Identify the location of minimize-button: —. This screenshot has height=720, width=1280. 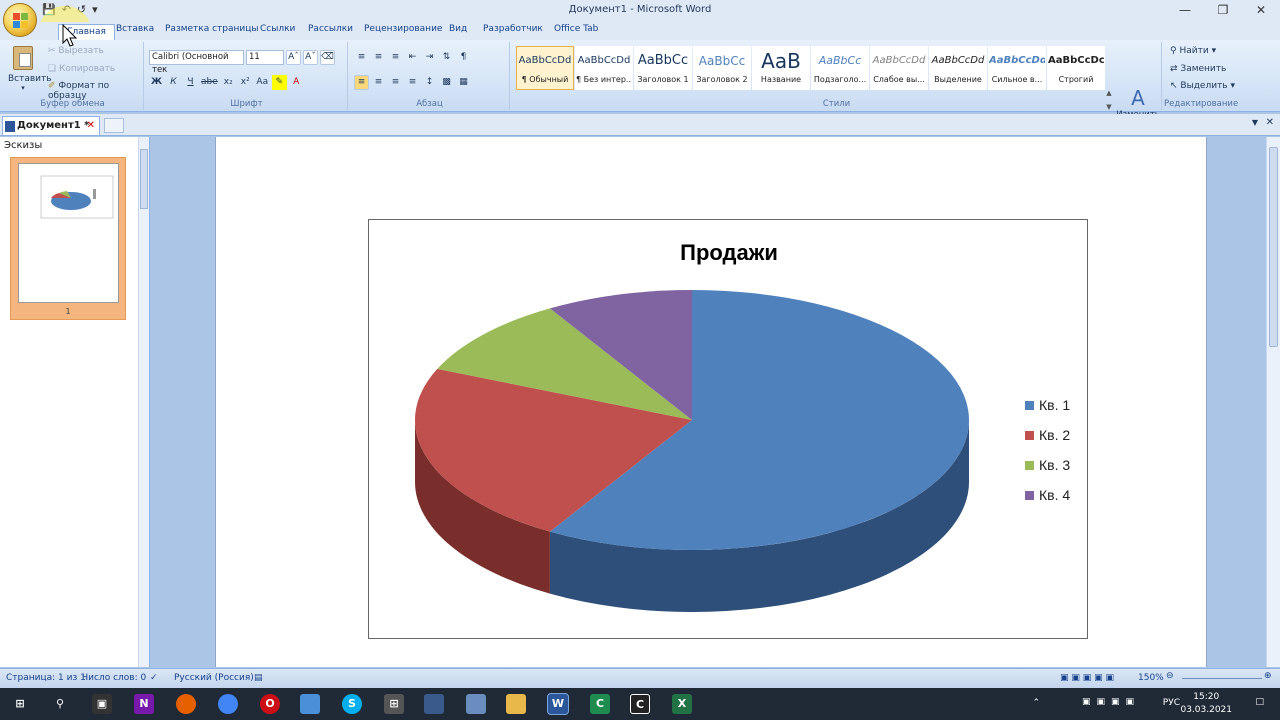
(1185, 10).